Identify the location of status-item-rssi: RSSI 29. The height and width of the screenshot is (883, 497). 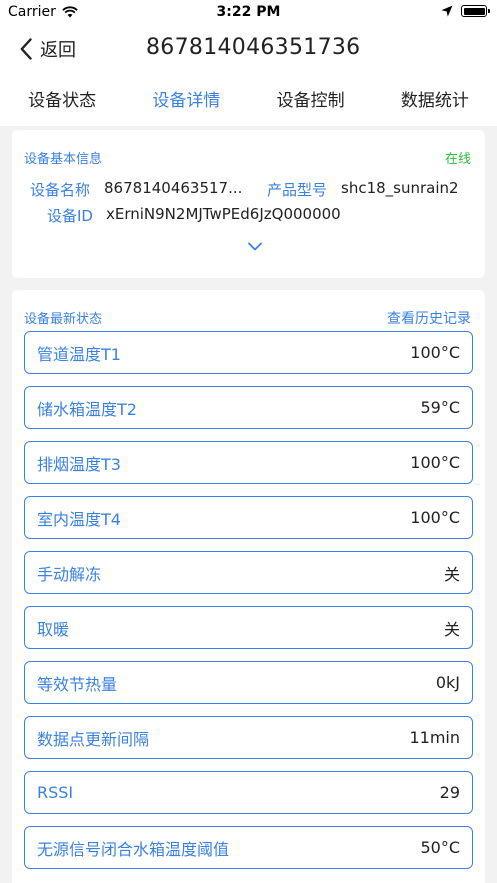
(248, 792).